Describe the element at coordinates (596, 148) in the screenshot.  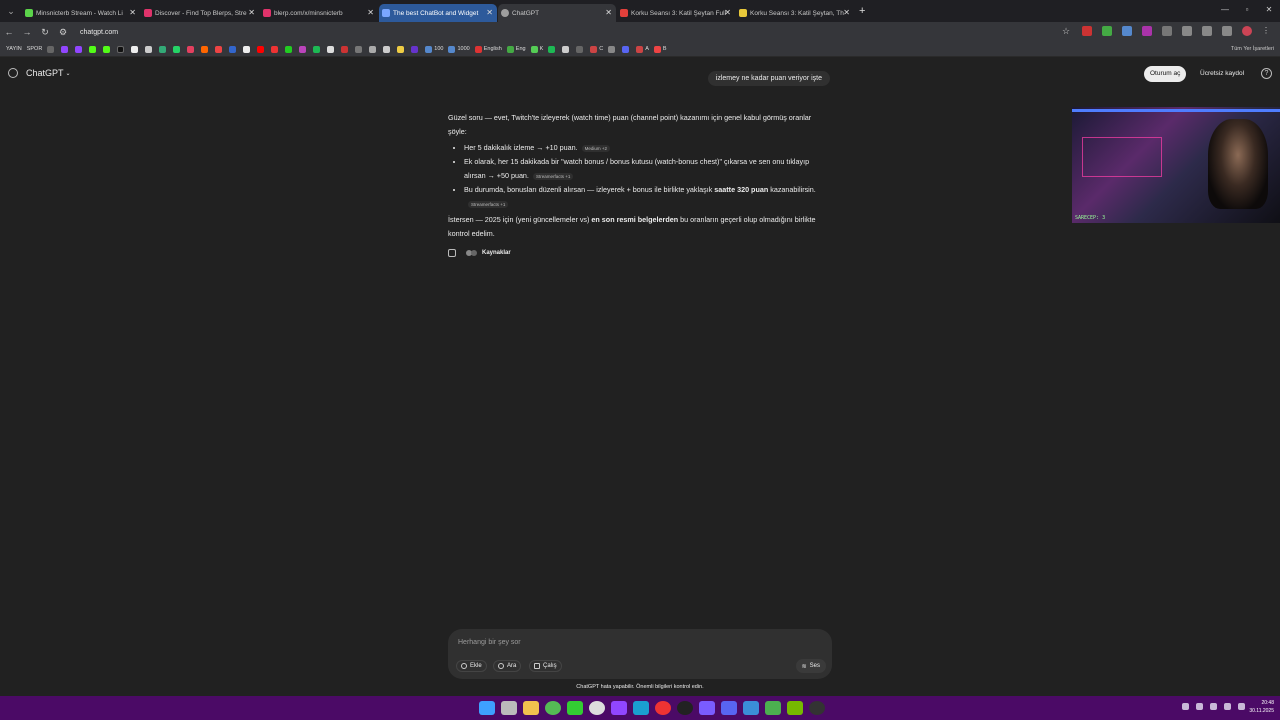
I see `citation-chip: Medium +2` at that location.